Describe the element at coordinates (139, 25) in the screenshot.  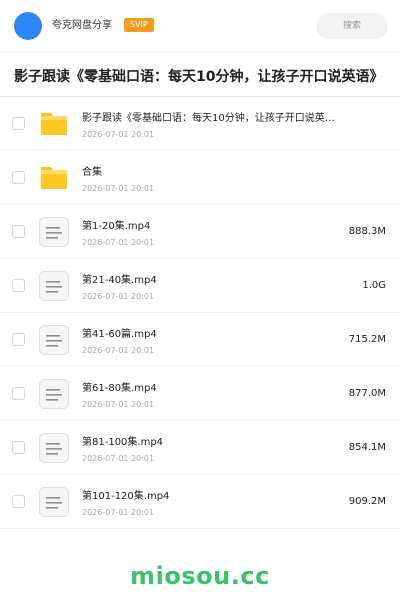
I see `svip-badge: SVIP` at that location.